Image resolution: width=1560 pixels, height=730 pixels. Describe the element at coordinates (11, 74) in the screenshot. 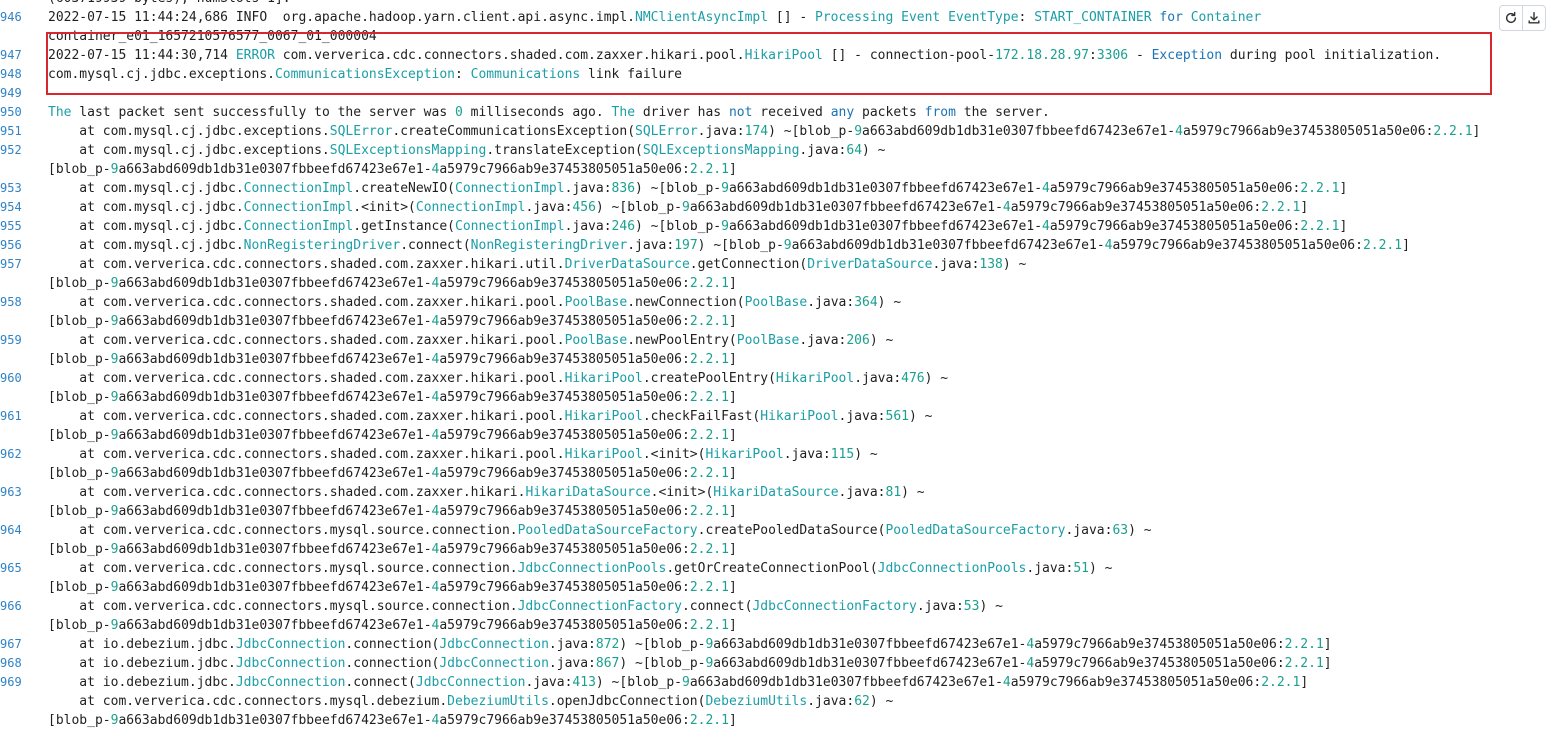

I see `line-number: 948` at that location.